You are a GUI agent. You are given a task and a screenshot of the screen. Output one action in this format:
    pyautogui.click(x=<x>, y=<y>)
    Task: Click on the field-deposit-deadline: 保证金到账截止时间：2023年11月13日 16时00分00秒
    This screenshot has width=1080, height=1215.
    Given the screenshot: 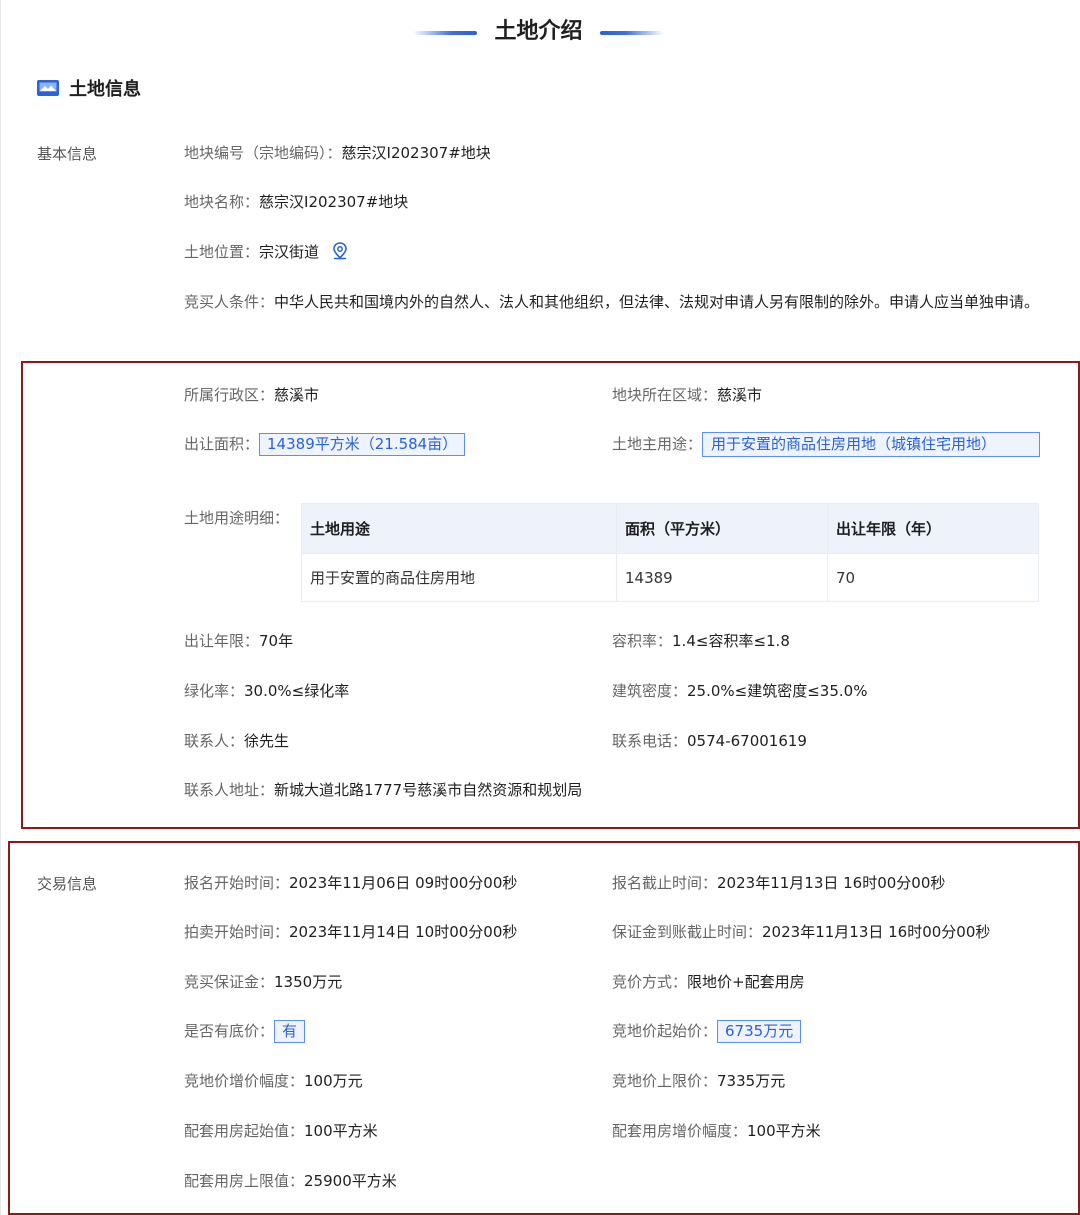 What is the action you would take?
    pyautogui.click(x=801, y=932)
    